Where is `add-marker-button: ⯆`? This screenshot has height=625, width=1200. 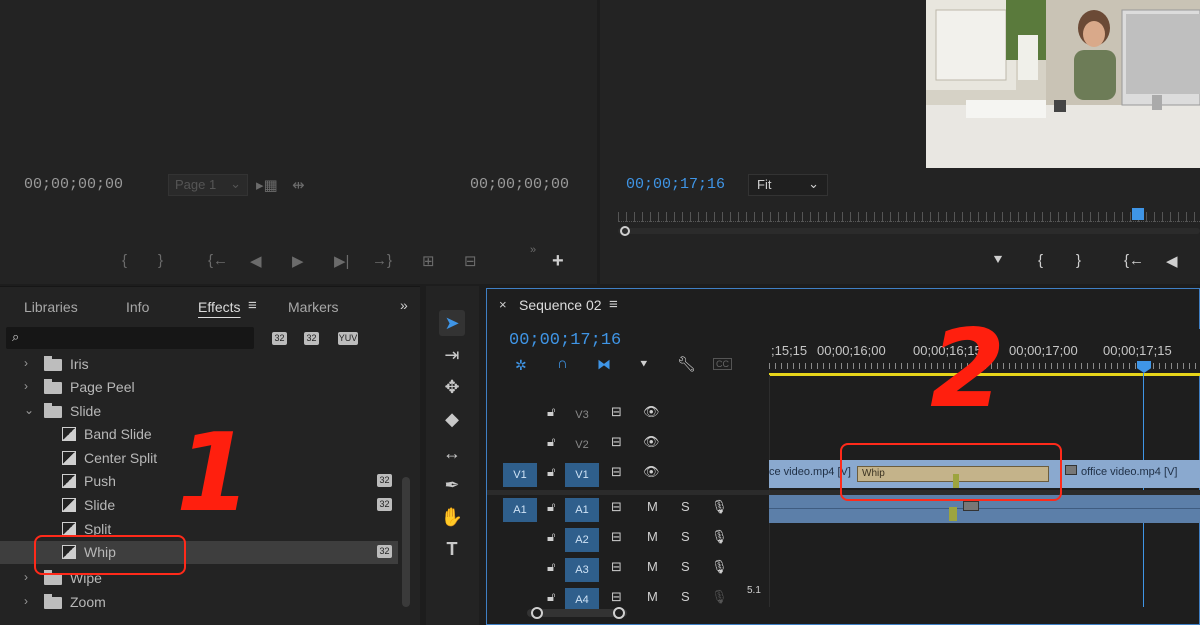 add-marker-button: ⯆ is located at coordinates (998, 260).